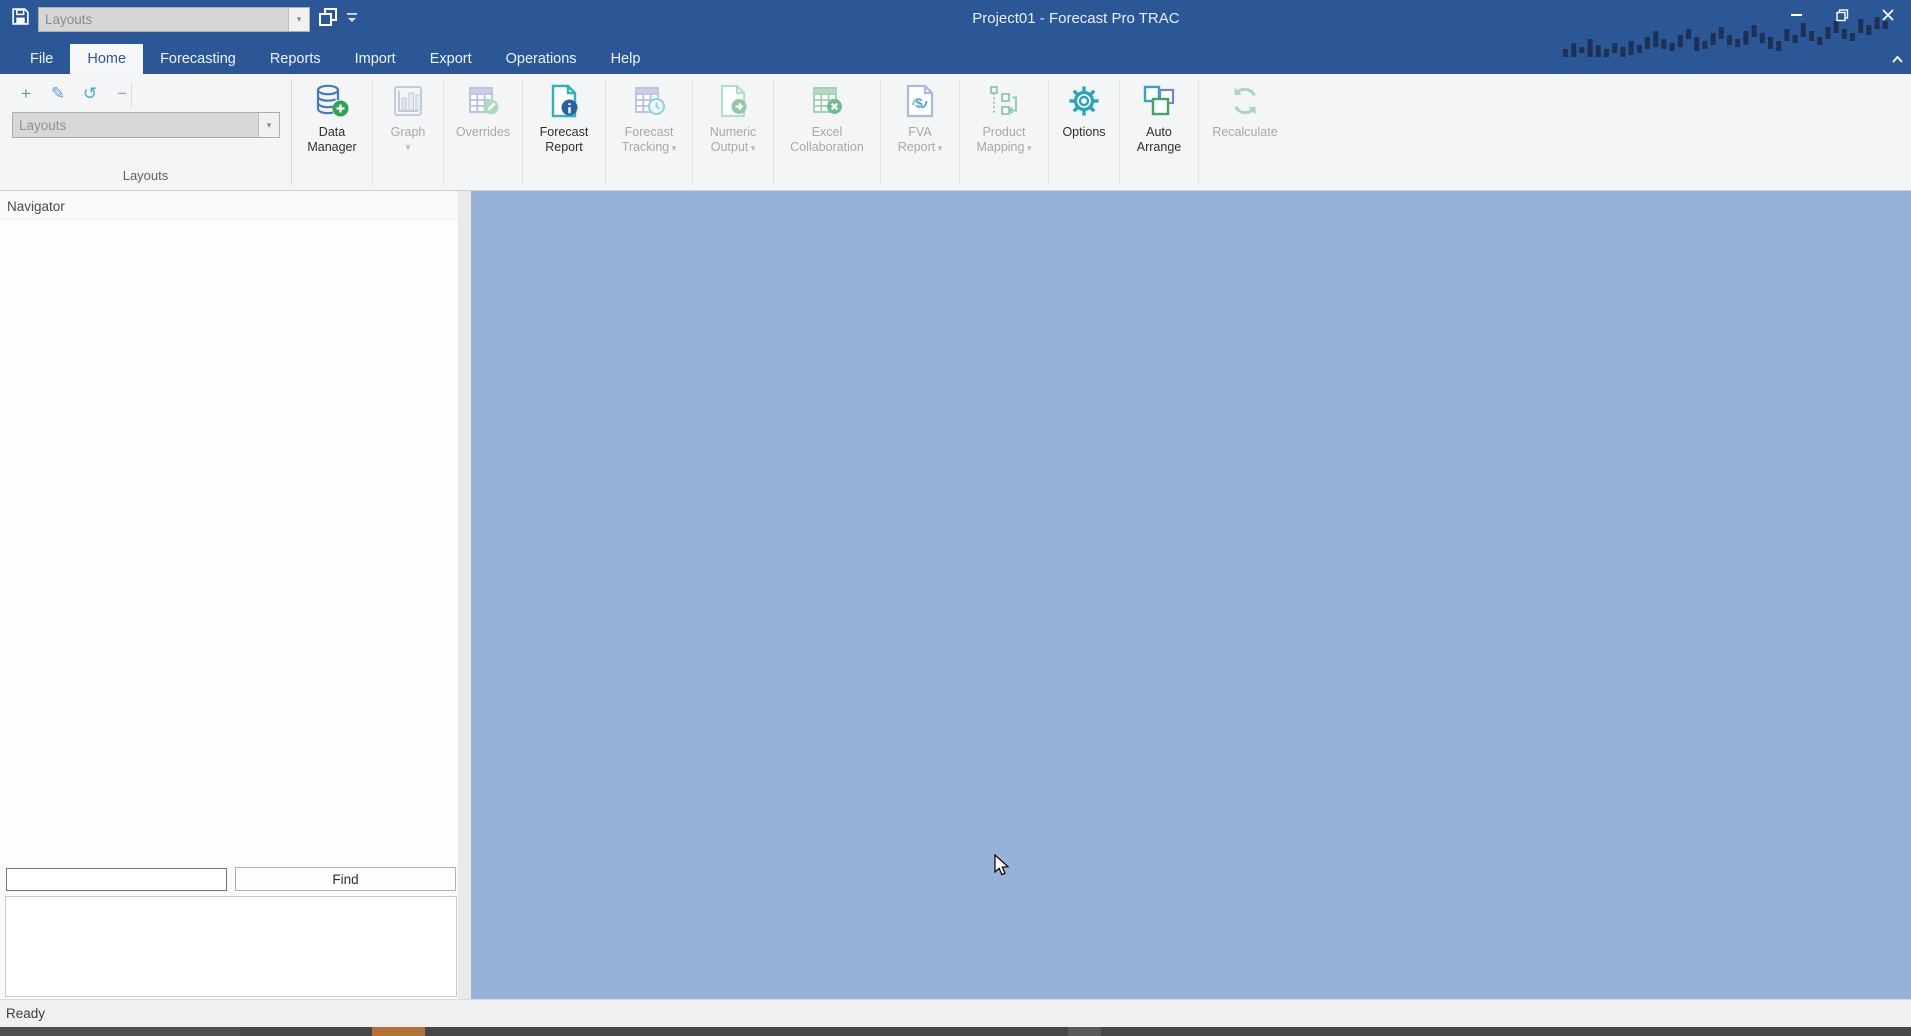 This screenshot has height=1036, width=1911. I want to click on hierarchy-icon, so click(1004, 101).